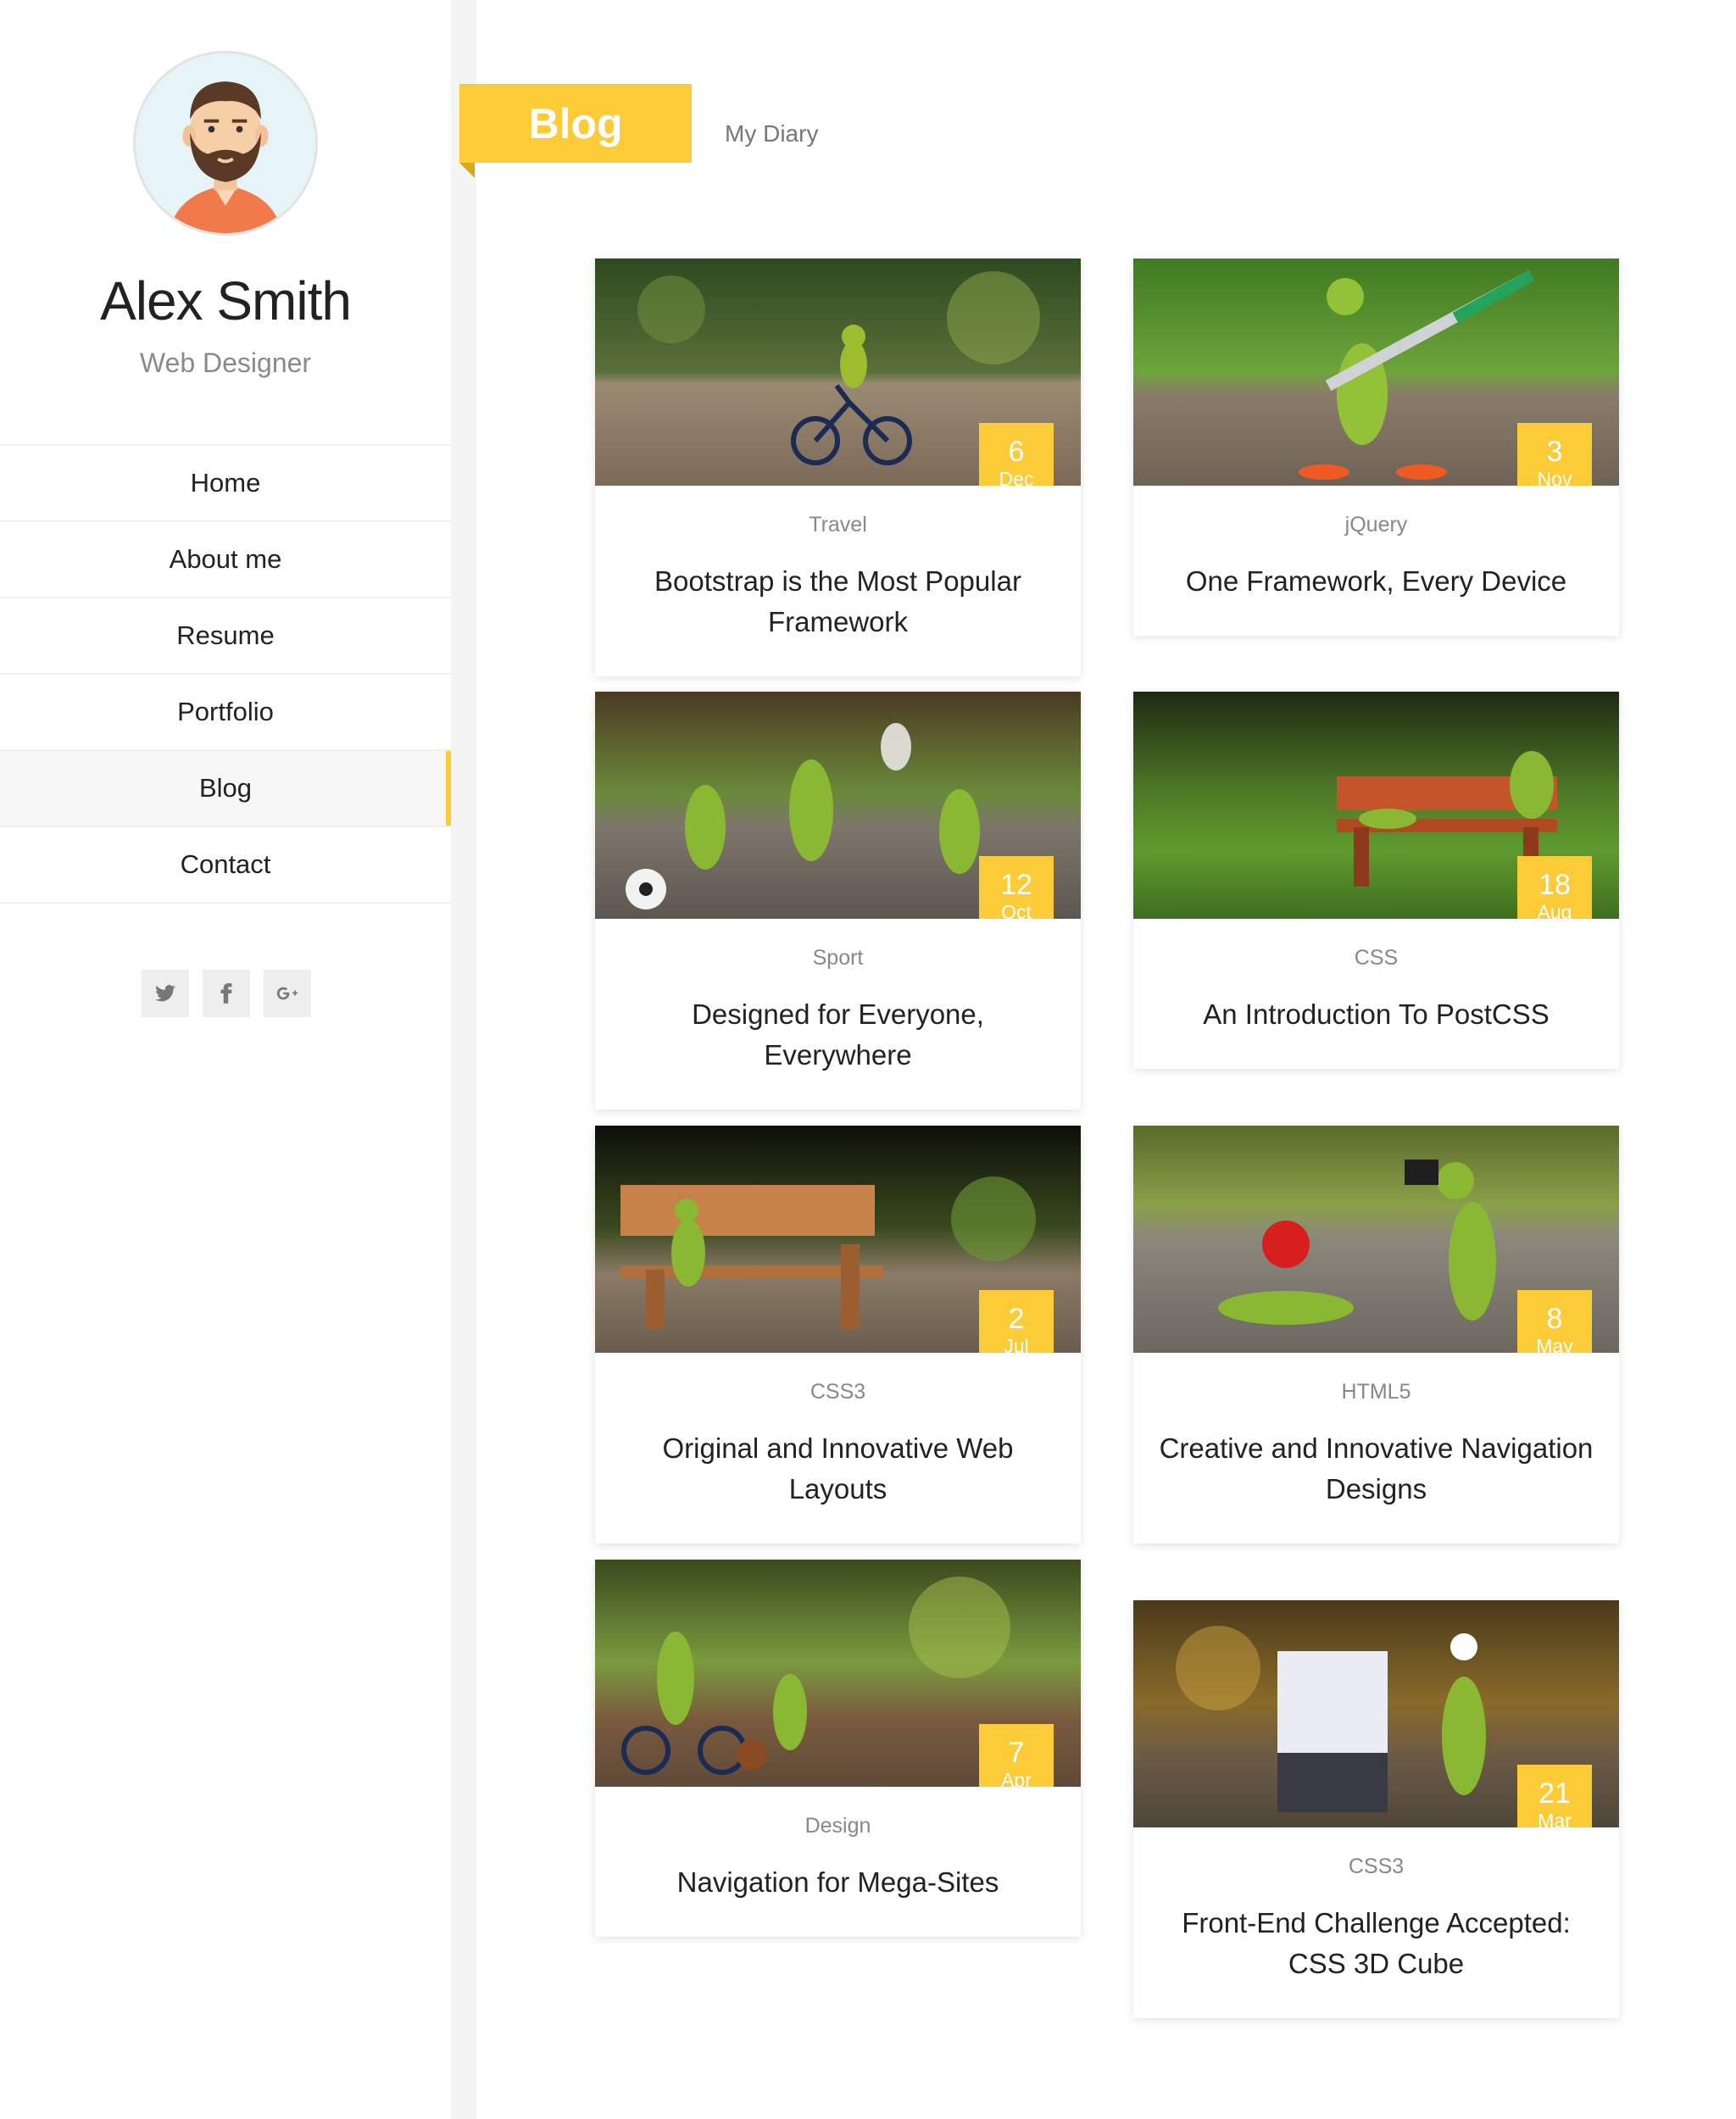 This screenshot has height=2119, width=1736. I want to click on nav-item-home: Home, so click(225, 484).